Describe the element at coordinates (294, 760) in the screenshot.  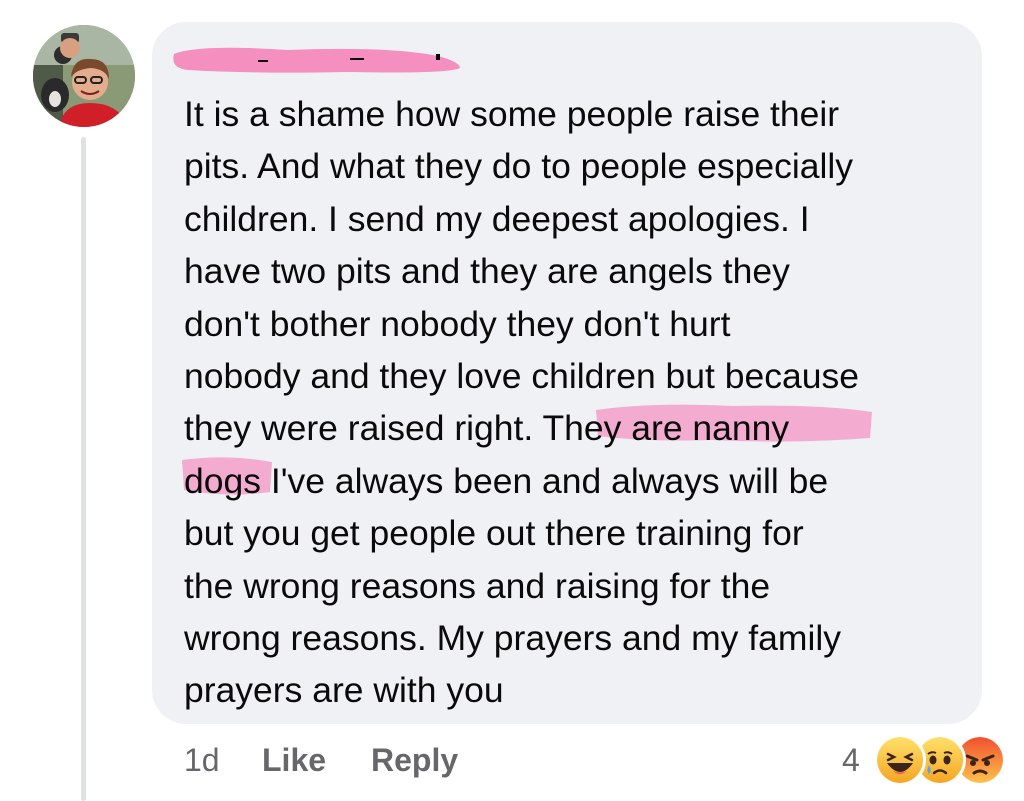
I see `like-button: Like` at that location.